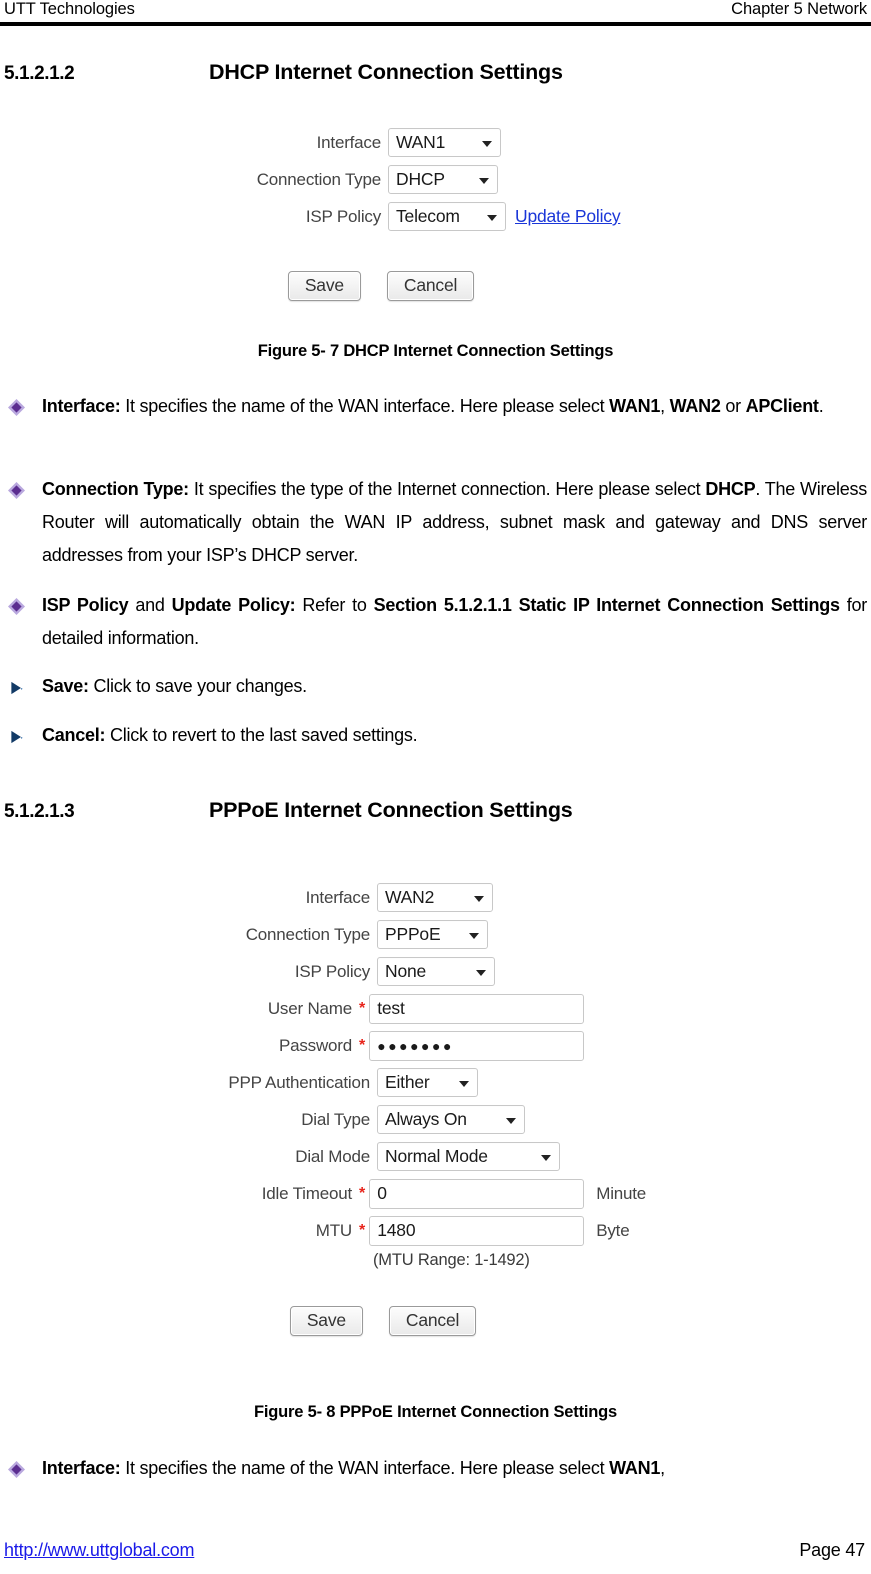  I want to click on select-ppp-authentication-value: Either, so click(407, 1082).